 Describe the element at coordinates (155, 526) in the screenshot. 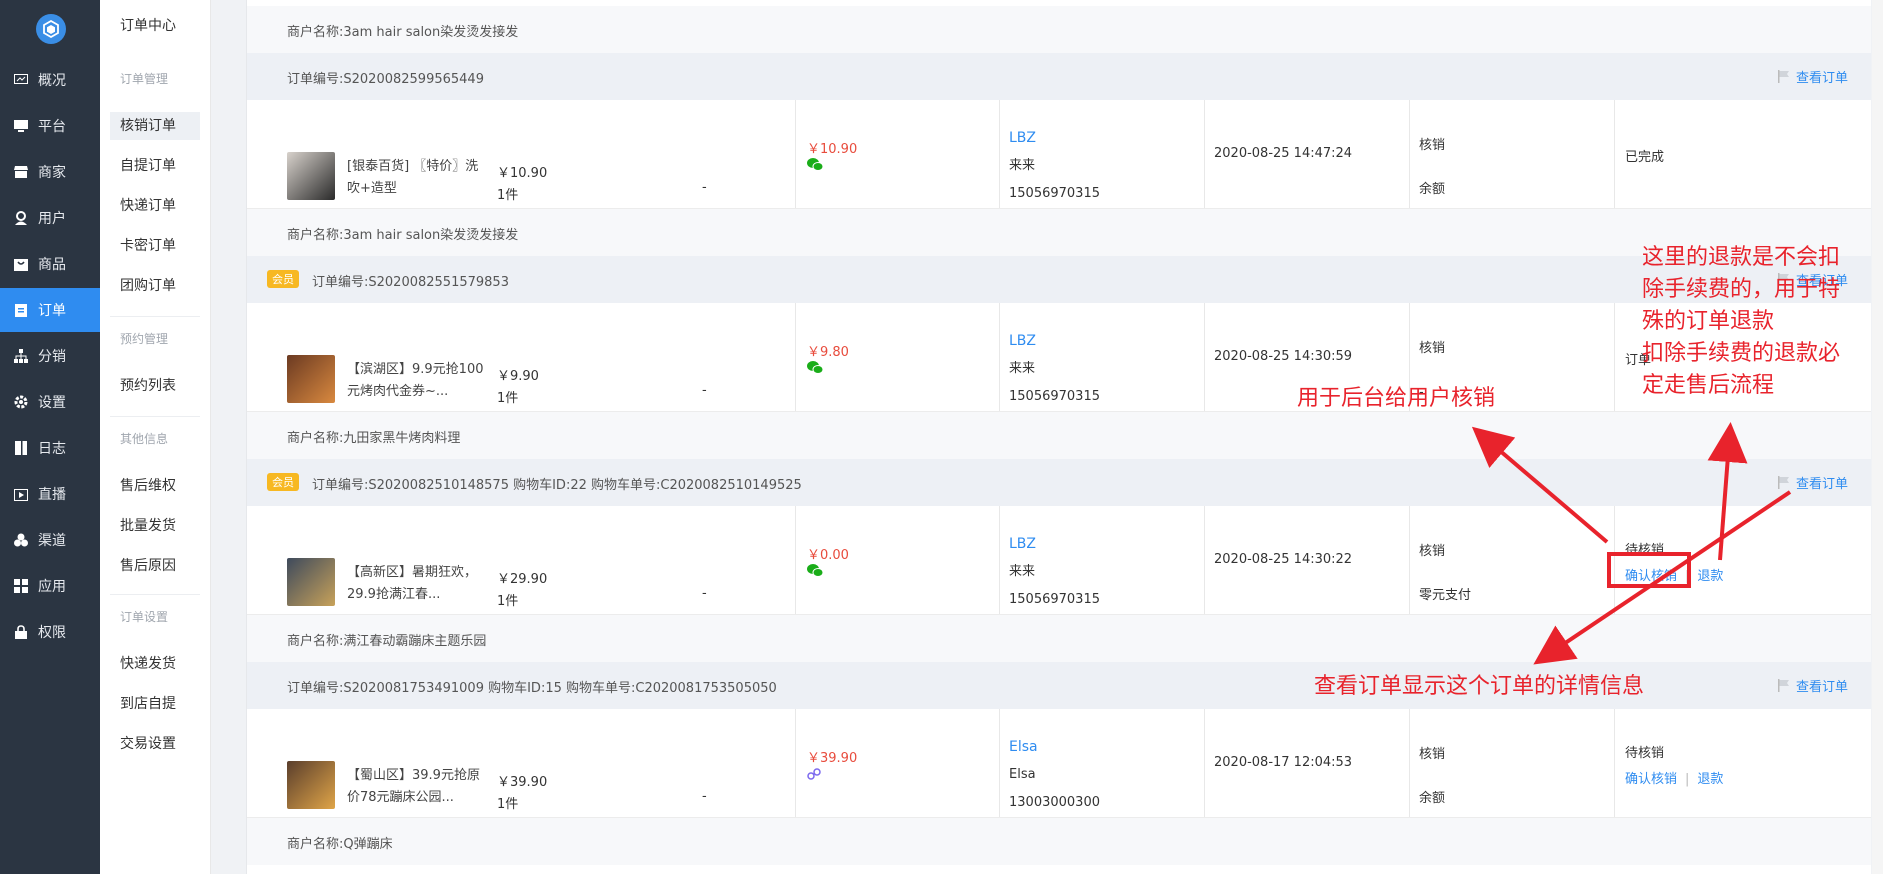

I see `subnav-item: 批量发货` at that location.